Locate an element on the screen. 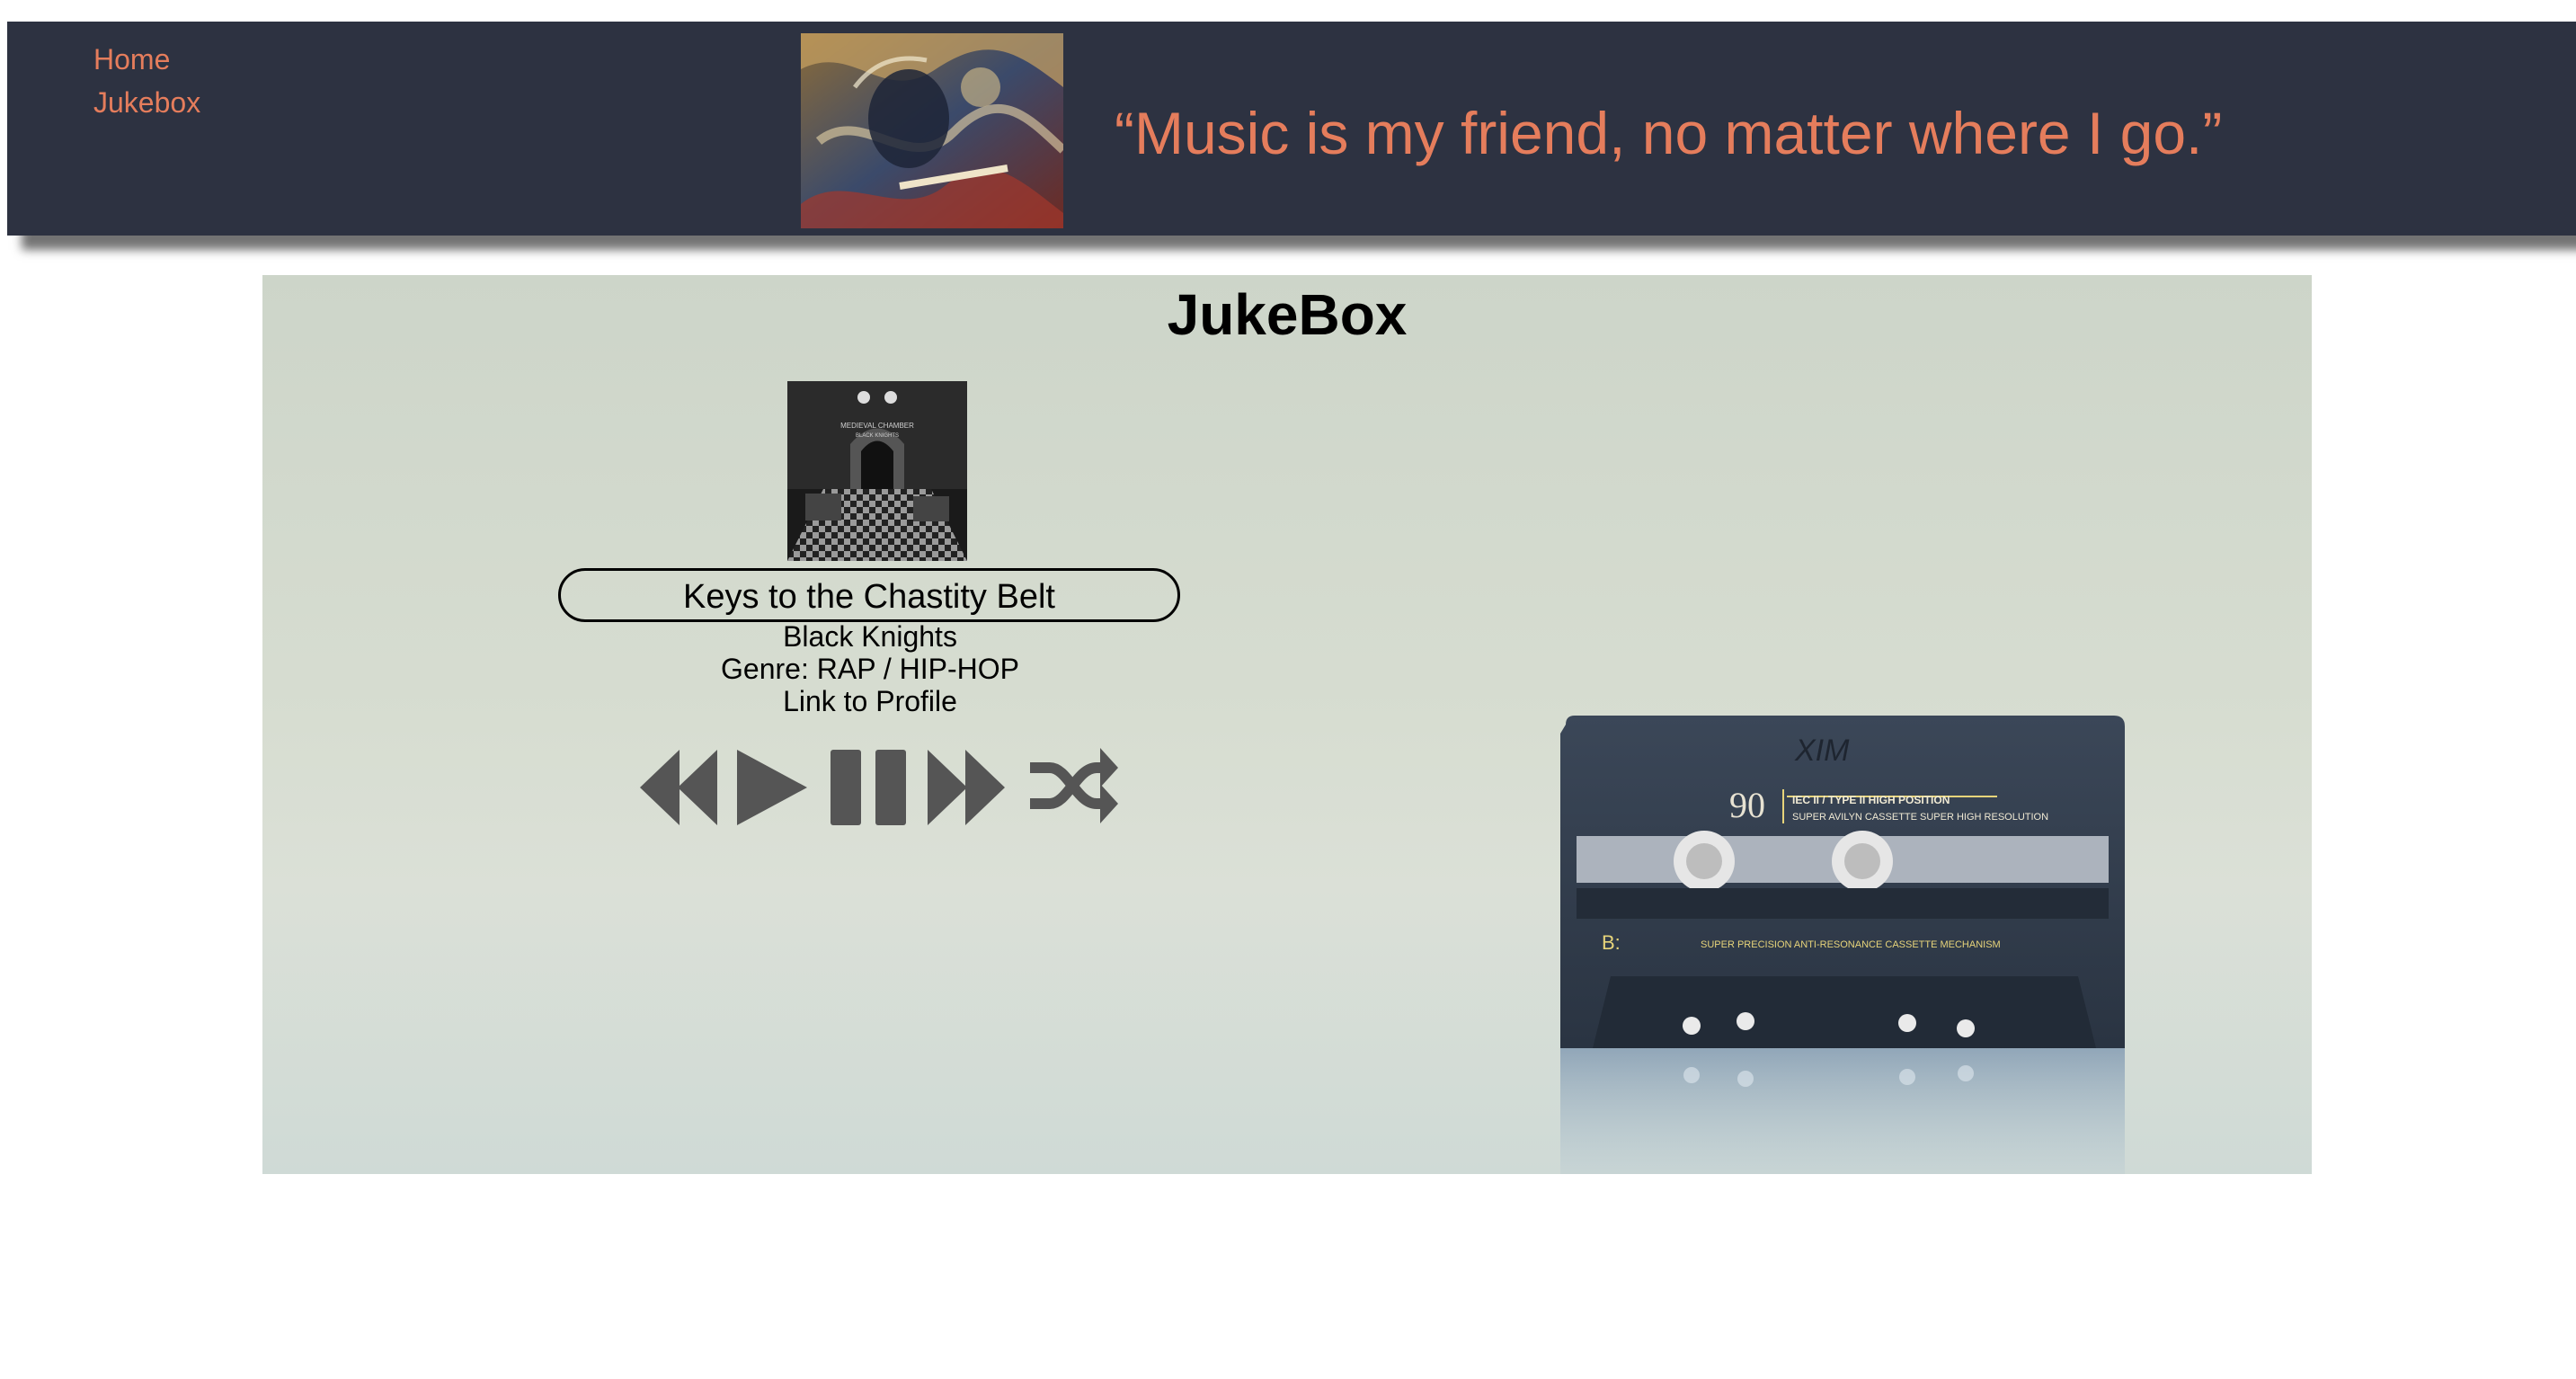 The height and width of the screenshot is (1379, 2576). shuffle-icon is located at coordinates (1073, 786).